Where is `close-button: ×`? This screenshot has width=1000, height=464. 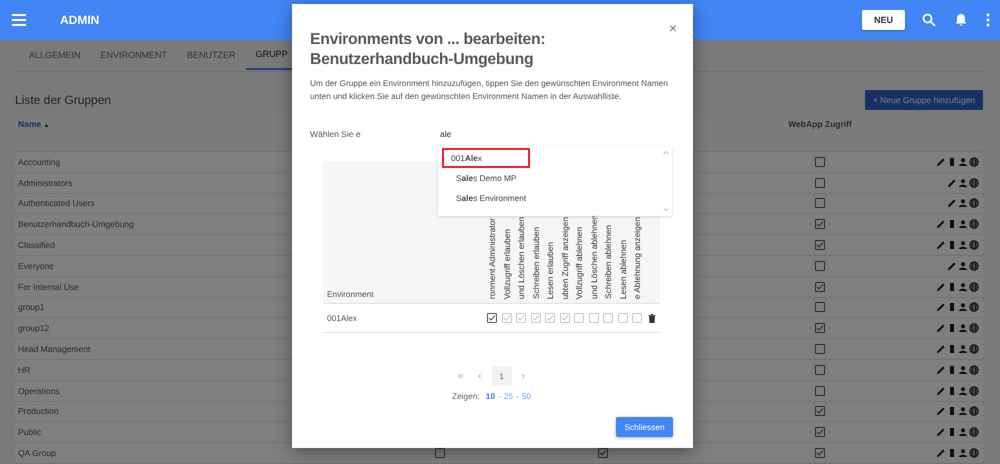
close-button: × is located at coordinates (672, 28).